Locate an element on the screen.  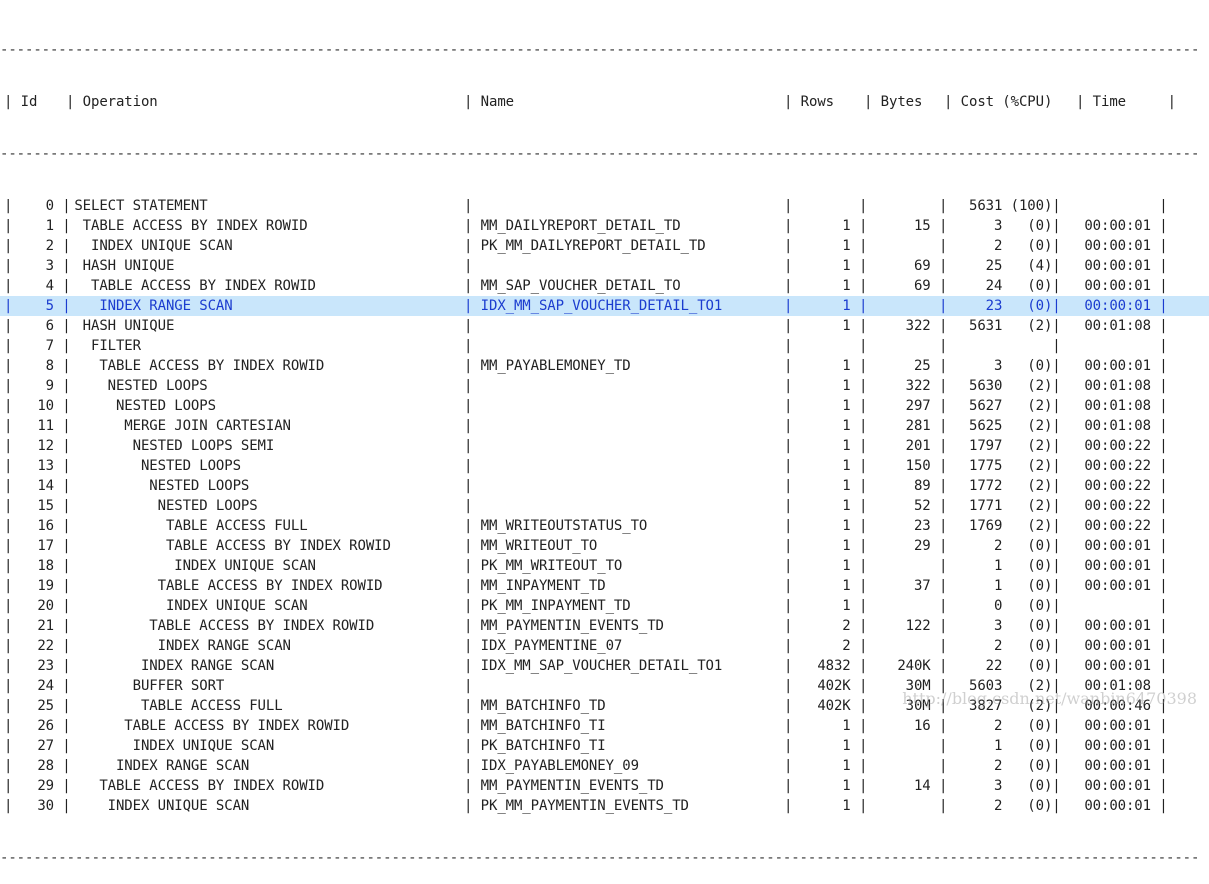
row-id: | 14 | is located at coordinates (37, 486).